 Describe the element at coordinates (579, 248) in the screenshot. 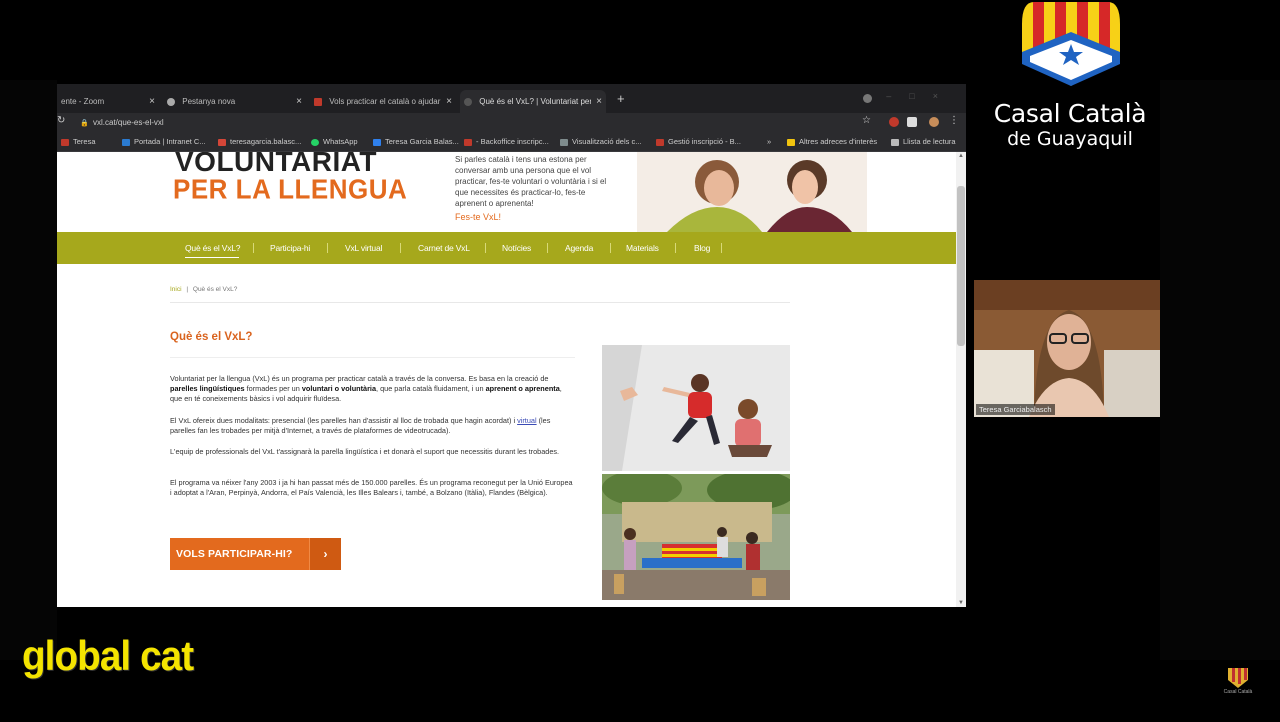

I see `nav-agenda: Agenda` at that location.